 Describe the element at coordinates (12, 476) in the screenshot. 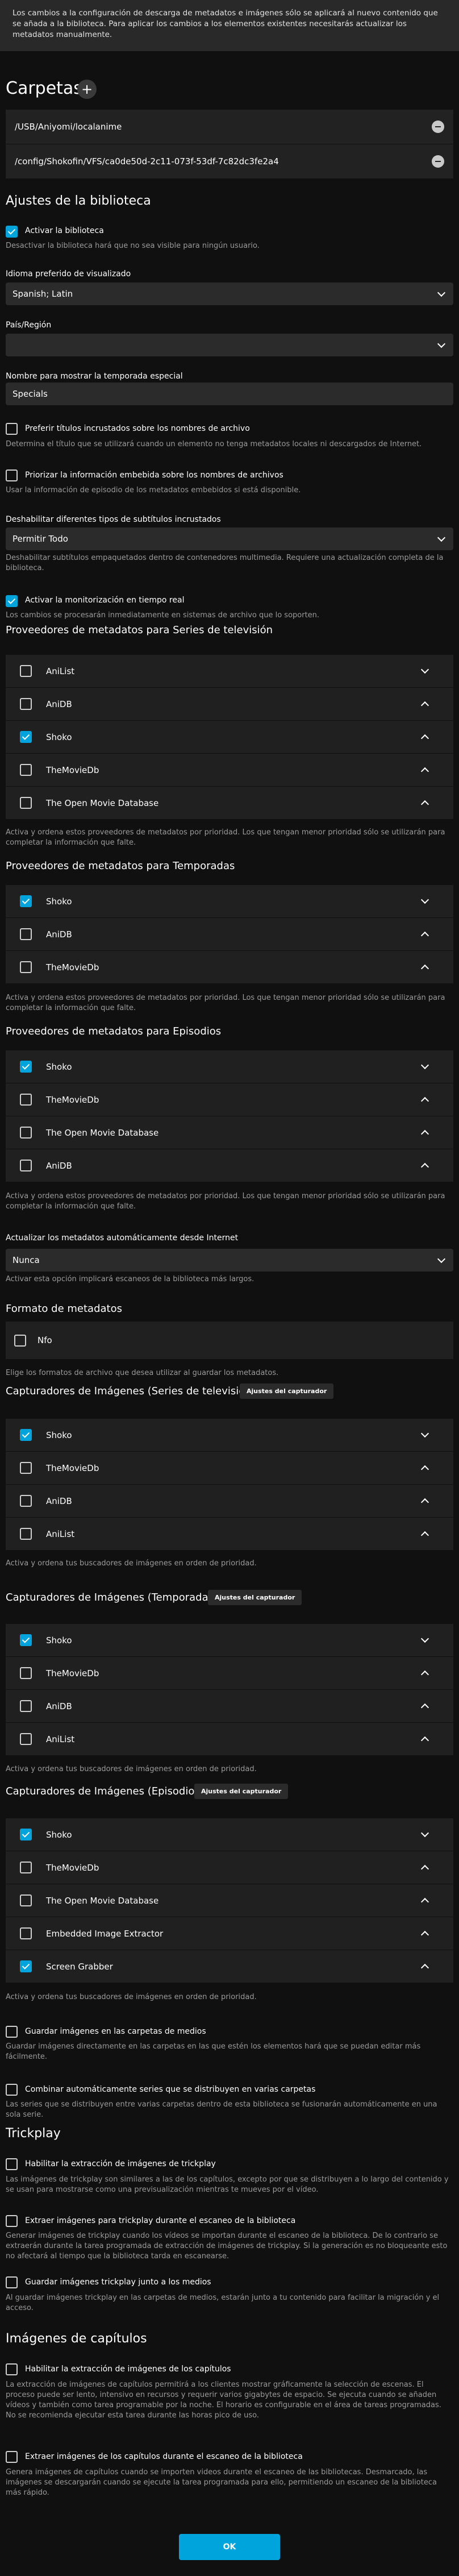

I see `prefer-embedded-episode-checkbox` at that location.